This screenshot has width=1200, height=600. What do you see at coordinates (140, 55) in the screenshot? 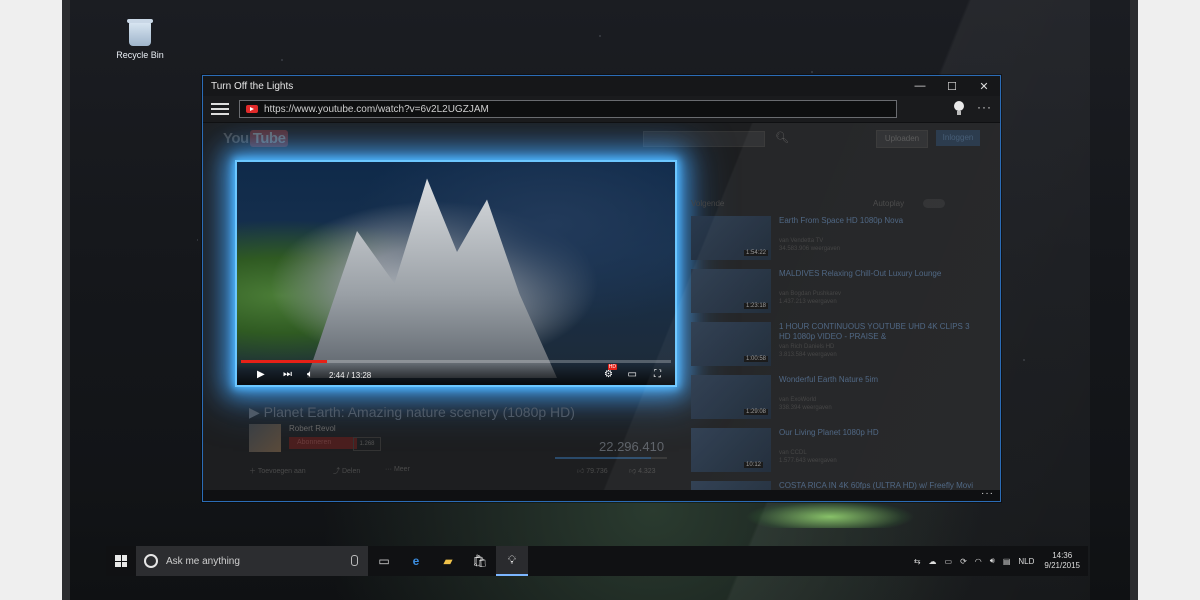
I see `recycle-bin-label: Recycle Bin` at bounding box center [140, 55].